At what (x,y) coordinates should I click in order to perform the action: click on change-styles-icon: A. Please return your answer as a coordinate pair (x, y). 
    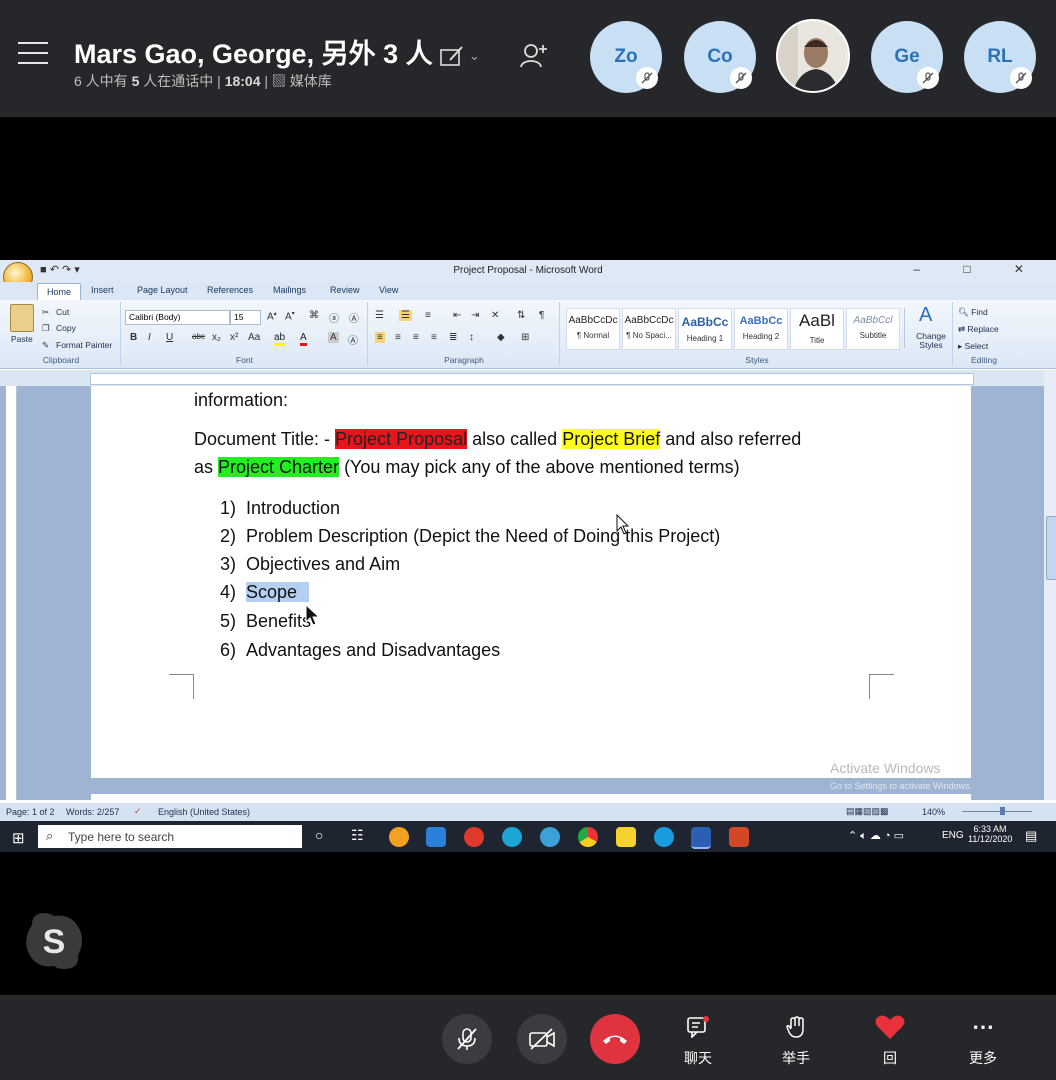
    Looking at the image, I should click on (925, 315).